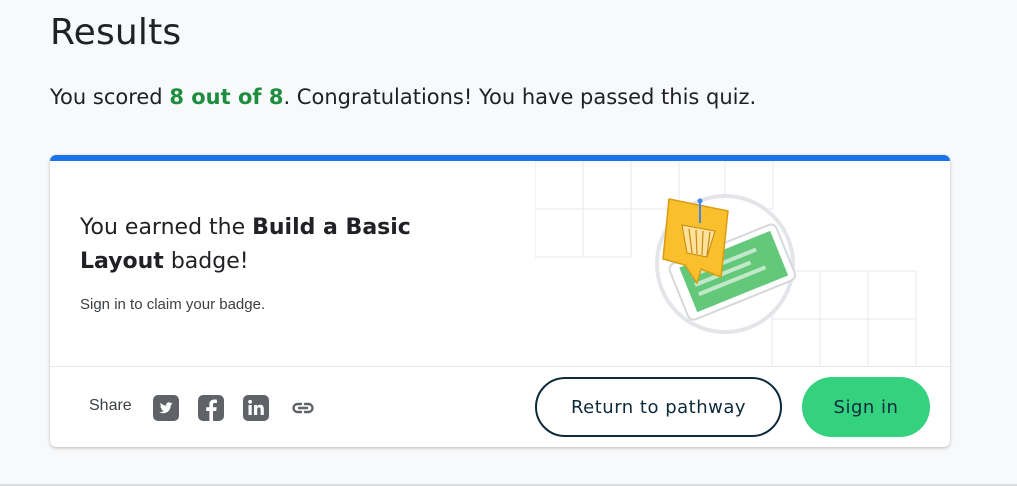 This screenshot has width=1017, height=486. Describe the element at coordinates (866, 407) in the screenshot. I see `sign-in-button: Sign in` at that location.